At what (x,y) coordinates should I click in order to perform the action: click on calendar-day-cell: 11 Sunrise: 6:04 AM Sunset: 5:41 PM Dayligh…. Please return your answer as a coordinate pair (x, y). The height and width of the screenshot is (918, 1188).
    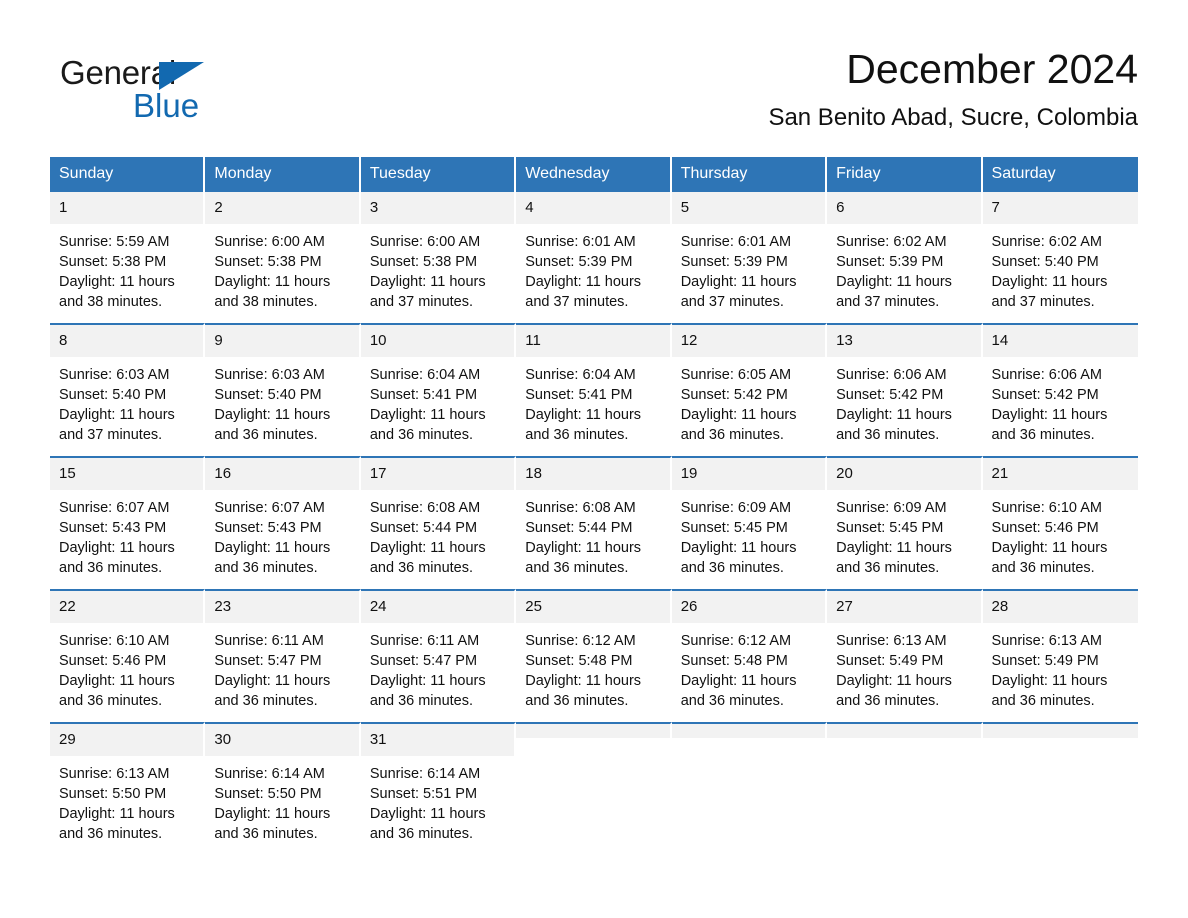
    Looking at the image, I should click on (594, 389).